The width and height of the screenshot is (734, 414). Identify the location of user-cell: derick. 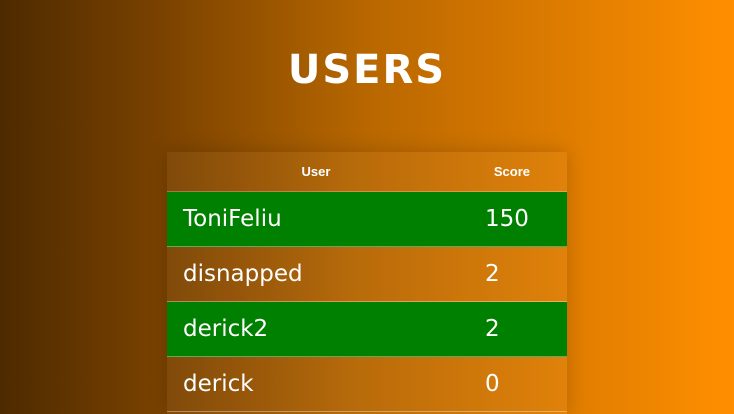
(218, 384).